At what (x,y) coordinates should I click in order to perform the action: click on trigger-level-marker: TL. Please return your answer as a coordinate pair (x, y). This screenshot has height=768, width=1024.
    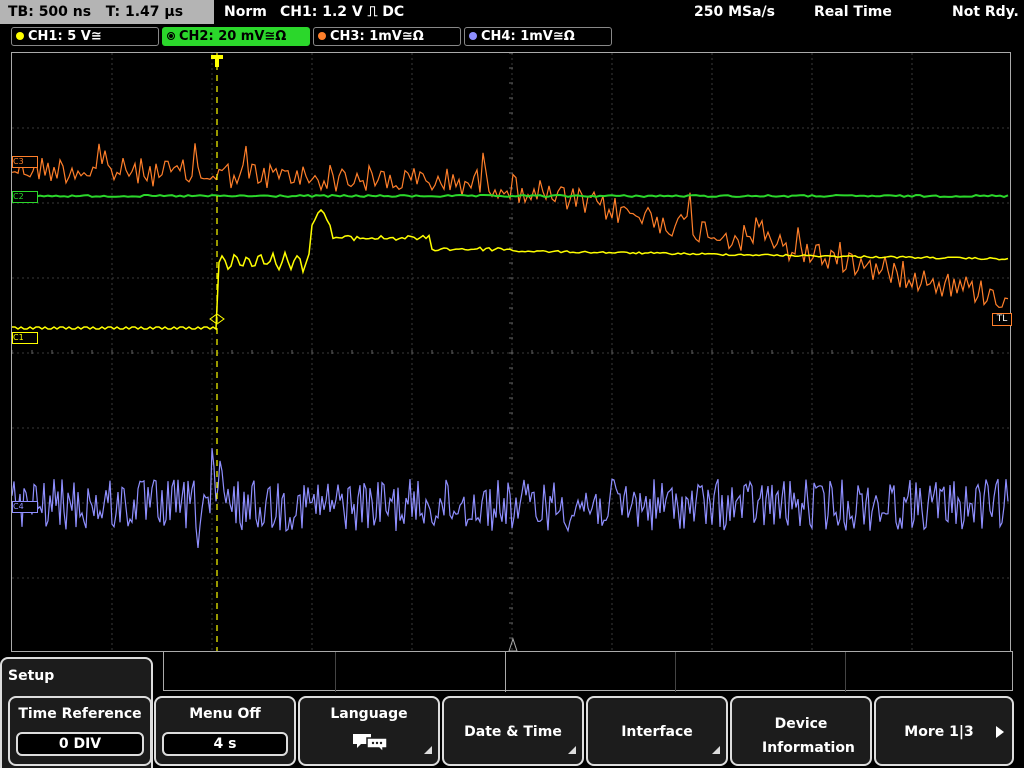
    Looking at the image, I should click on (1002, 319).